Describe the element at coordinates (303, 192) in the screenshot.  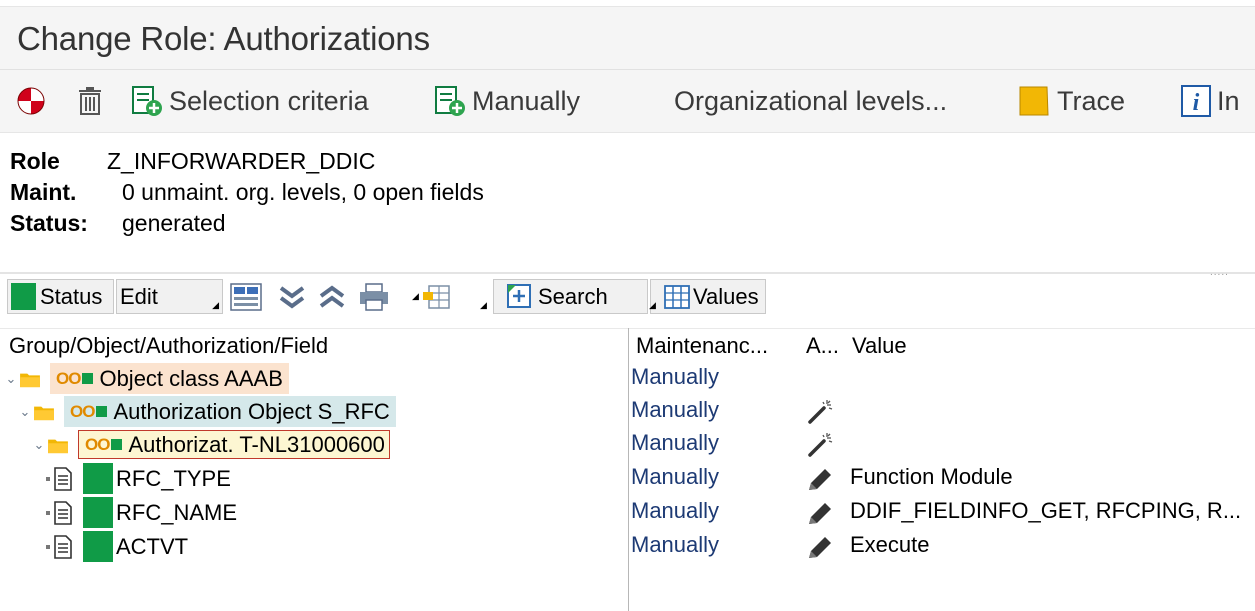
I see `maint-value: 0 unmaint. org. levels, 0 open fields` at that location.